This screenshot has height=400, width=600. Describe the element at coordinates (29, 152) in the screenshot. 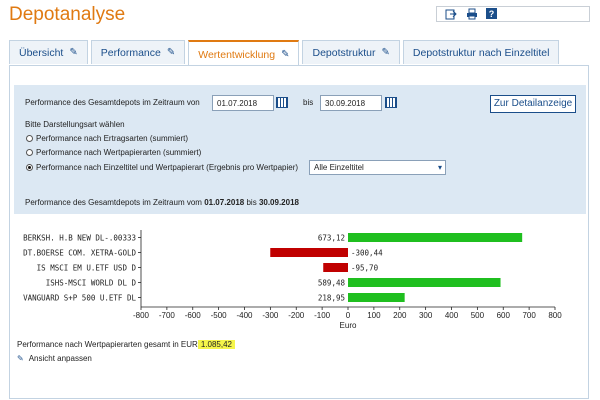

I see `radio-wertpapierarten` at that location.